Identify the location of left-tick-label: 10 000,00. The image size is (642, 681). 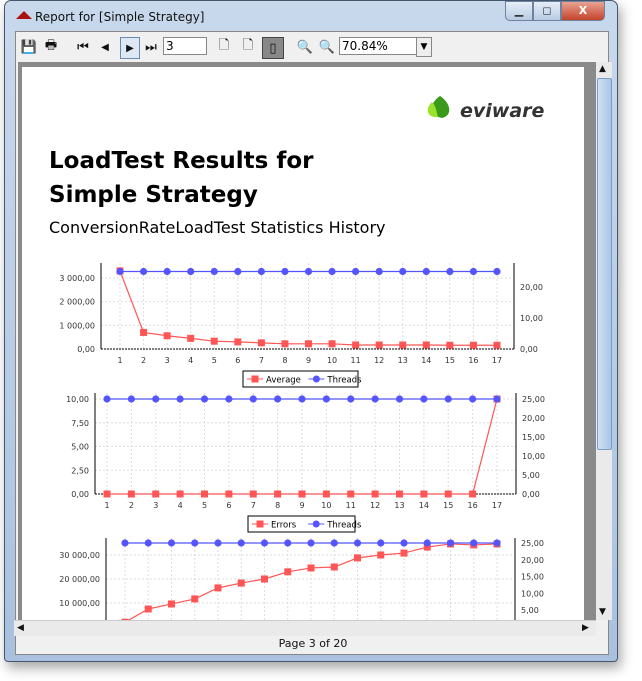
(79, 603).